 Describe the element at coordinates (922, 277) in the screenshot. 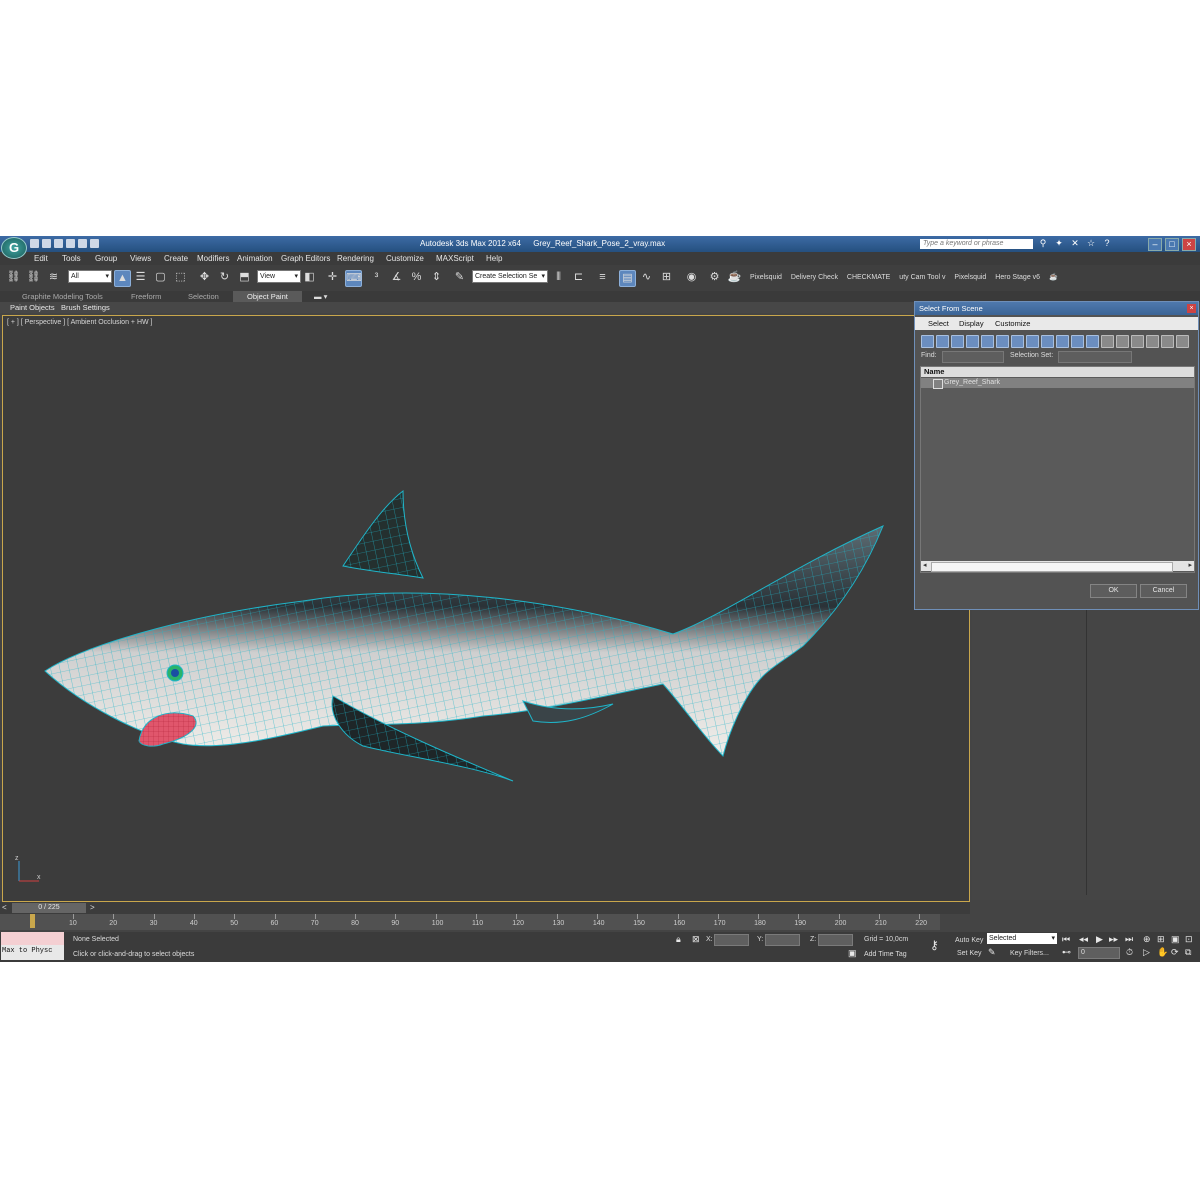

I see `plugin-cam-tool: uty Cam Tool v` at that location.